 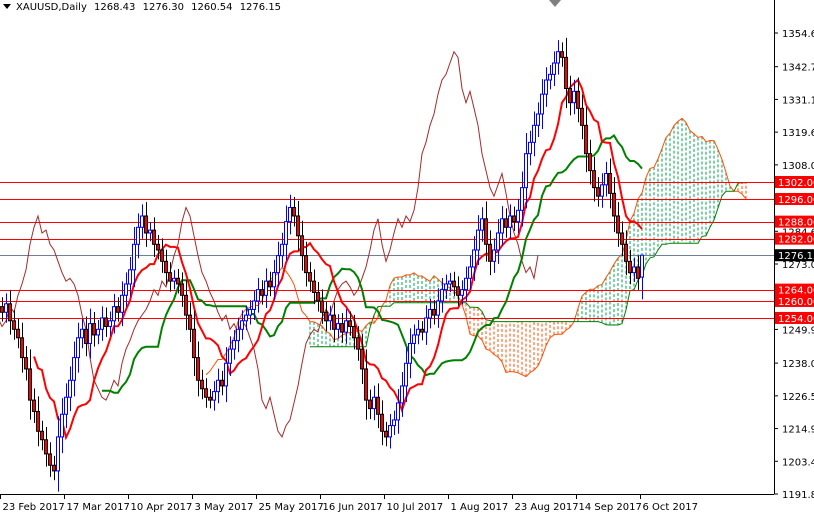 I want to click on current-price-tag: 1276.15, so click(x=796, y=256).